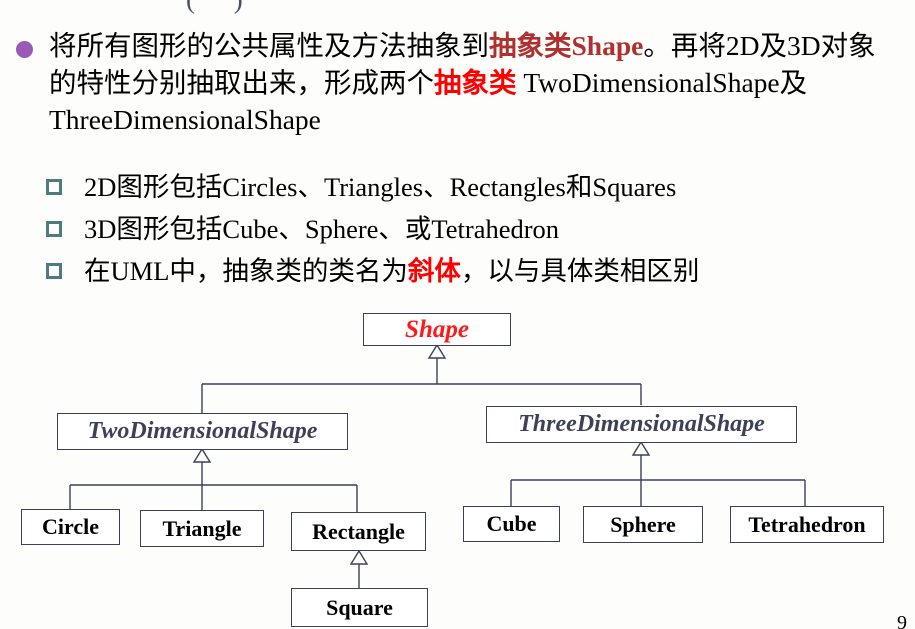 This screenshot has width=915, height=629. I want to click on uml-node-rectangle-label: Rectangle, so click(358, 531).